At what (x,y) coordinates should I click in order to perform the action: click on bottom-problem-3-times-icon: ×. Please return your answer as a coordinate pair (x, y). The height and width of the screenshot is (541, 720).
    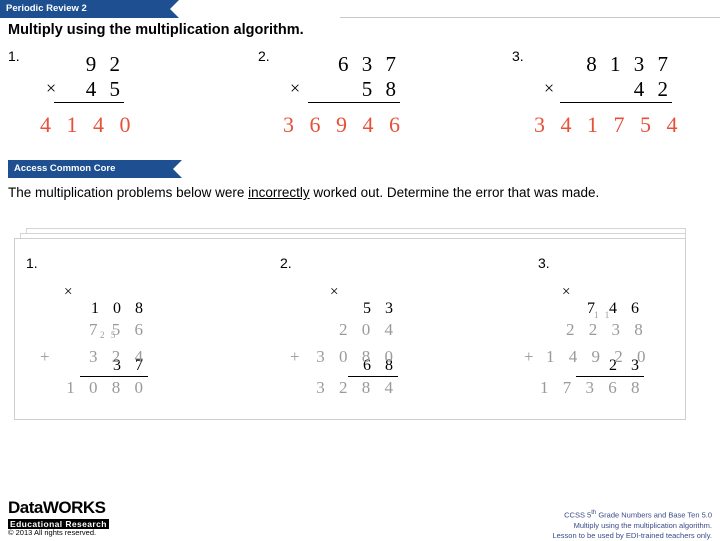
    Looking at the image, I should click on (566, 292).